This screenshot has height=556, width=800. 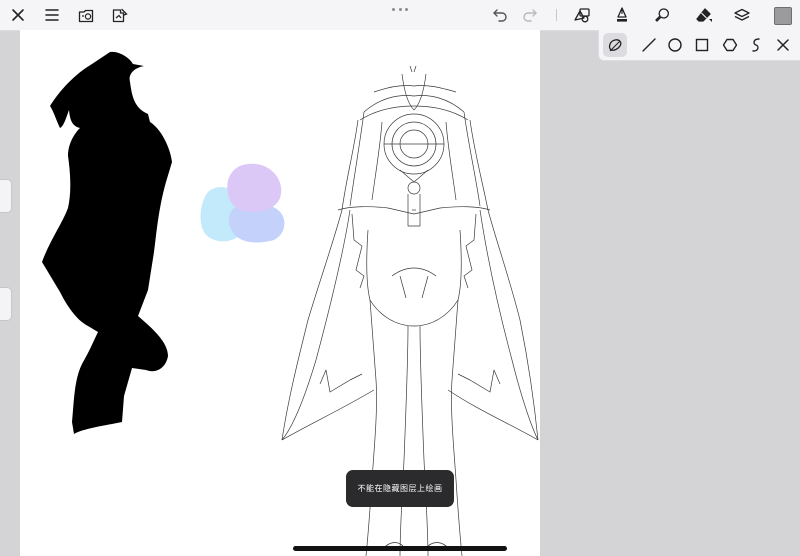 What do you see at coordinates (254, 187) in the screenshot?
I see `blob-violet` at bounding box center [254, 187].